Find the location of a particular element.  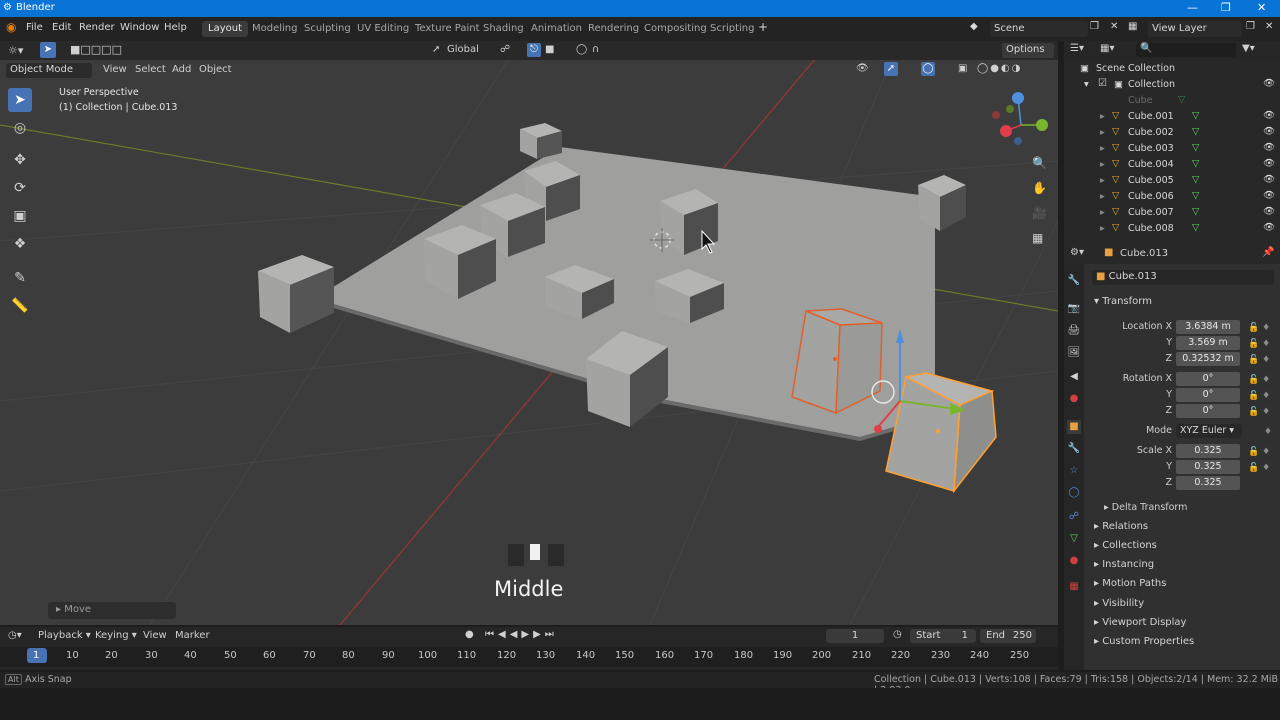

texture-tab-icon: ▦ is located at coordinates (1074, 587).